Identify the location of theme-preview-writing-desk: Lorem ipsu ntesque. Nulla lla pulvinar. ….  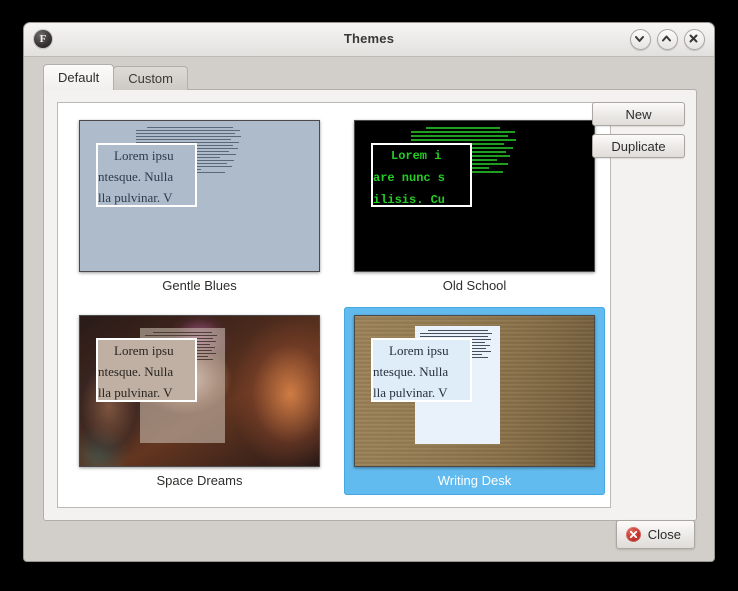
(474, 391).